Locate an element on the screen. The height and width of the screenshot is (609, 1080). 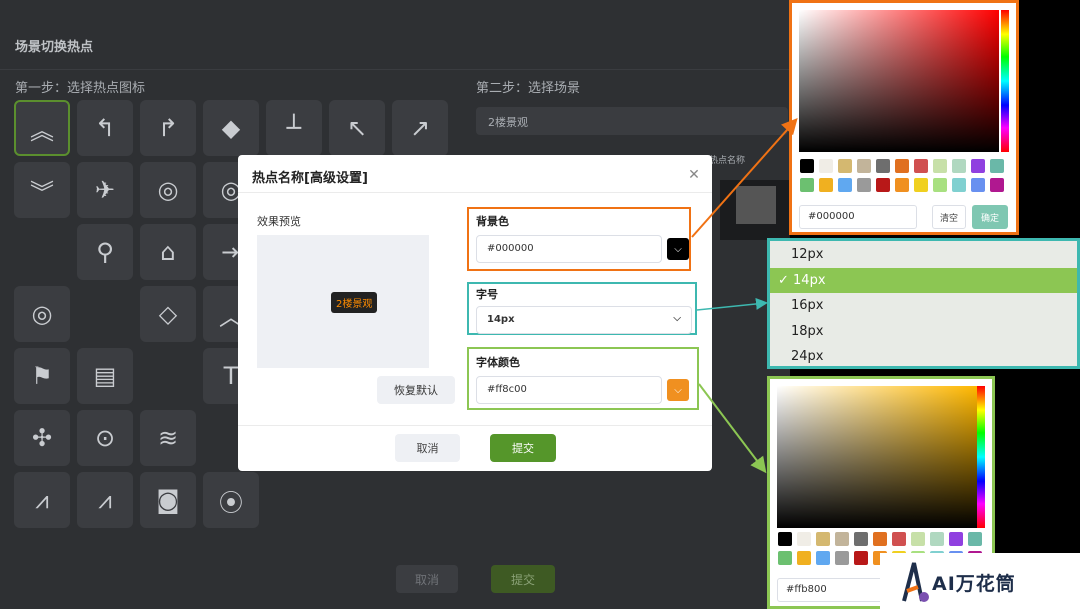
font-color-swatch-button: ⌵ is located at coordinates (678, 390).